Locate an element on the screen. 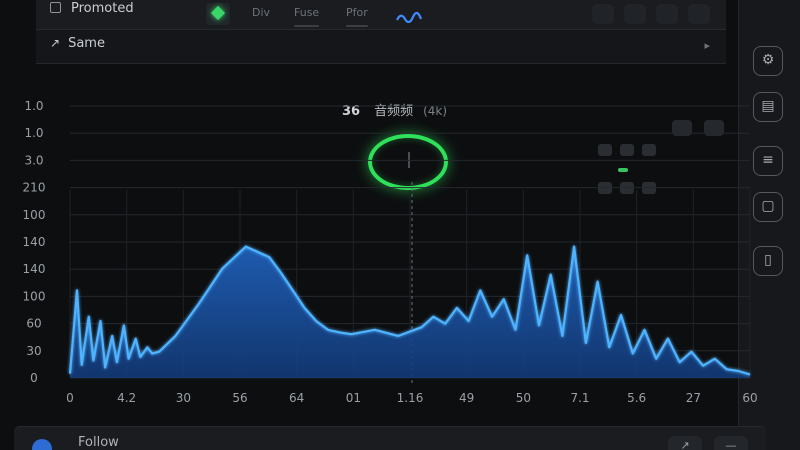 The height and width of the screenshot is (450, 800). diamond-icon is located at coordinates (218, 14).